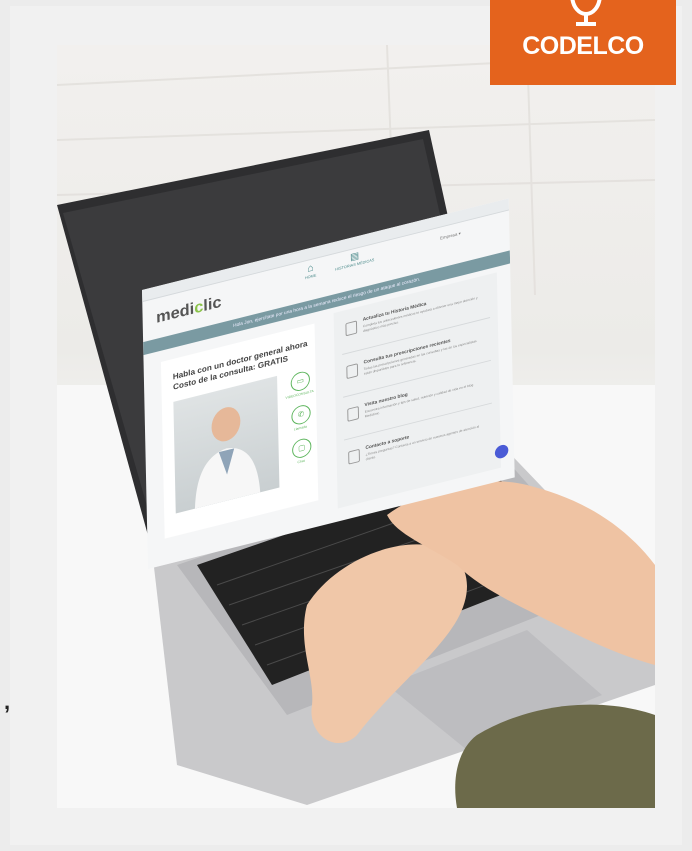 This screenshot has width=692, height=851. What do you see at coordinates (7, 701) in the screenshot?
I see `stray-mark: ,` at bounding box center [7, 701].